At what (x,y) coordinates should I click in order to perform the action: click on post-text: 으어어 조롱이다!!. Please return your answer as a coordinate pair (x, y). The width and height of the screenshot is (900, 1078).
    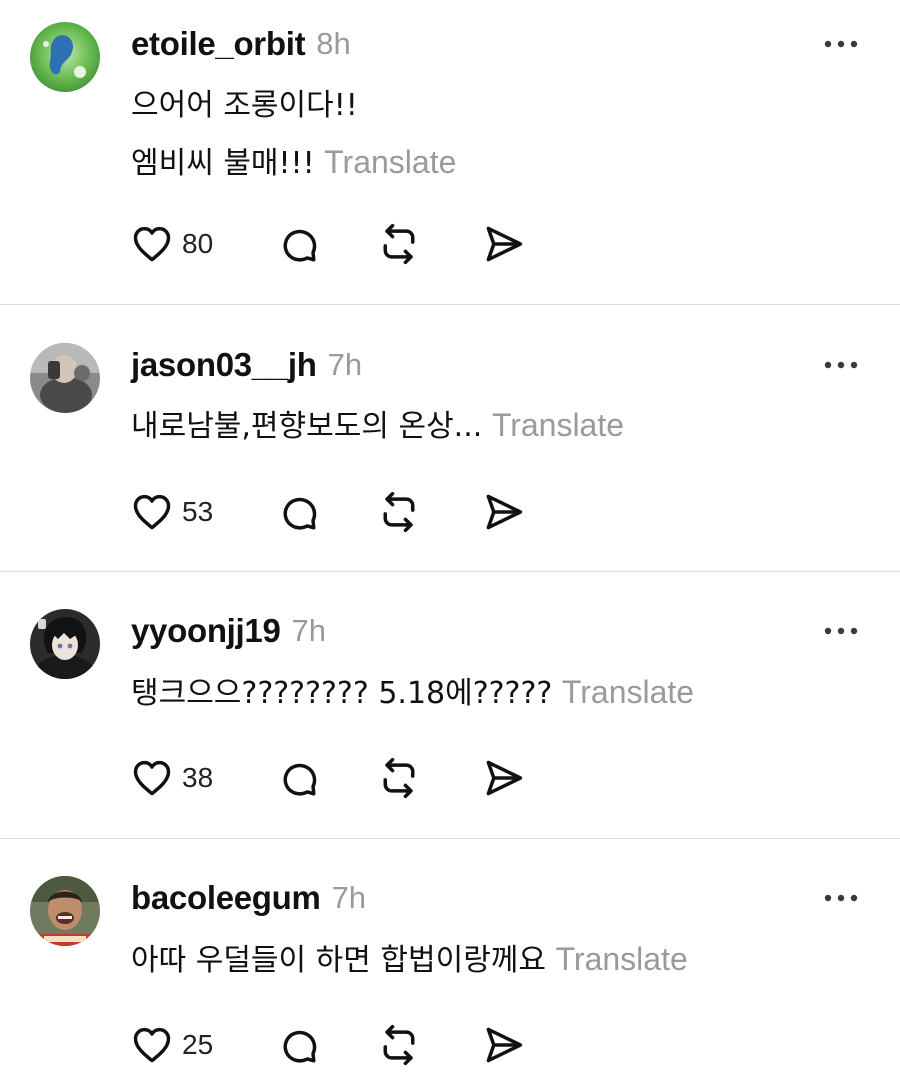
    Looking at the image, I should click on (244, 105).